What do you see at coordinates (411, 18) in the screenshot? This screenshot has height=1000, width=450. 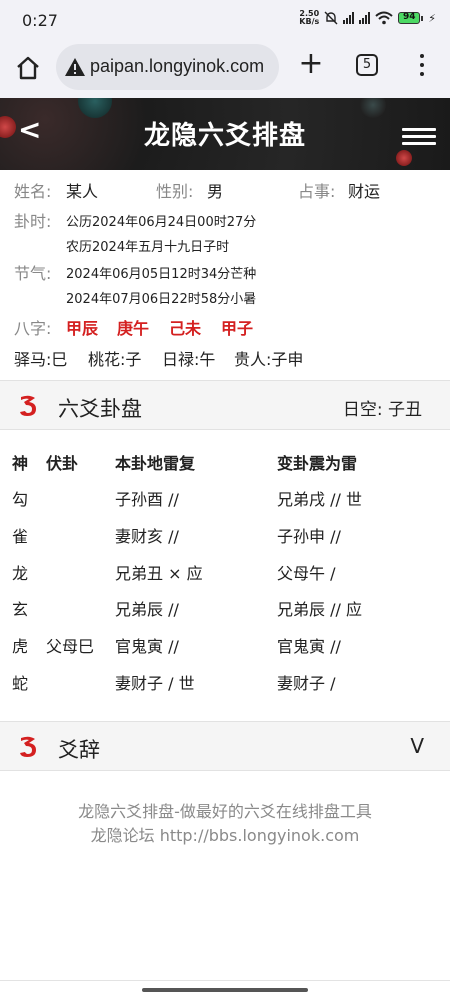 I see `battery-icon: 94` at bounding box center [411, 18].